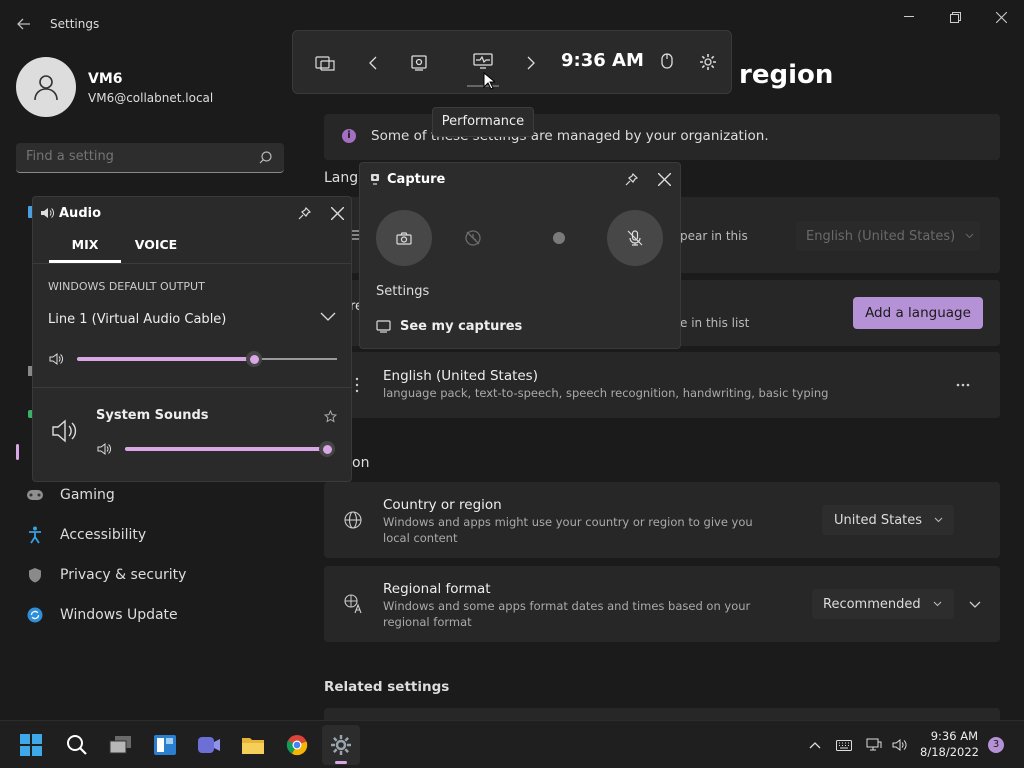 The width and height of the screenshot is (1024, 768). I want to click on back-button, so click(24, 24).